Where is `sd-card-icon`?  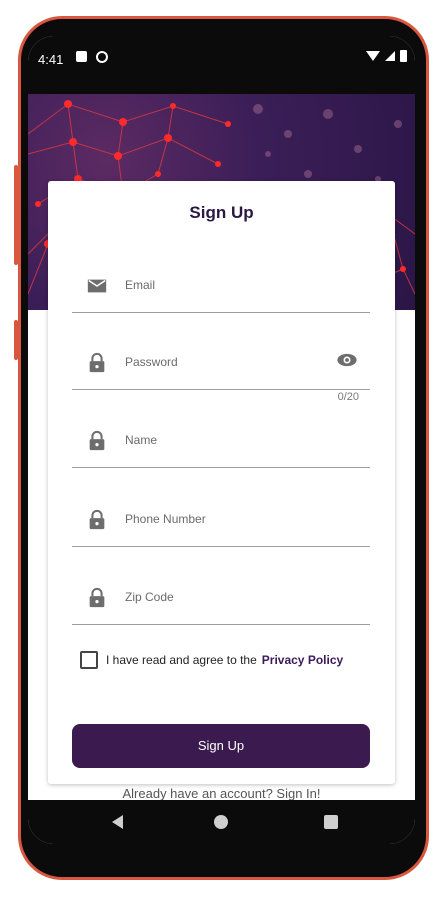
sd-card-icon is located at coordinates (81, 56).